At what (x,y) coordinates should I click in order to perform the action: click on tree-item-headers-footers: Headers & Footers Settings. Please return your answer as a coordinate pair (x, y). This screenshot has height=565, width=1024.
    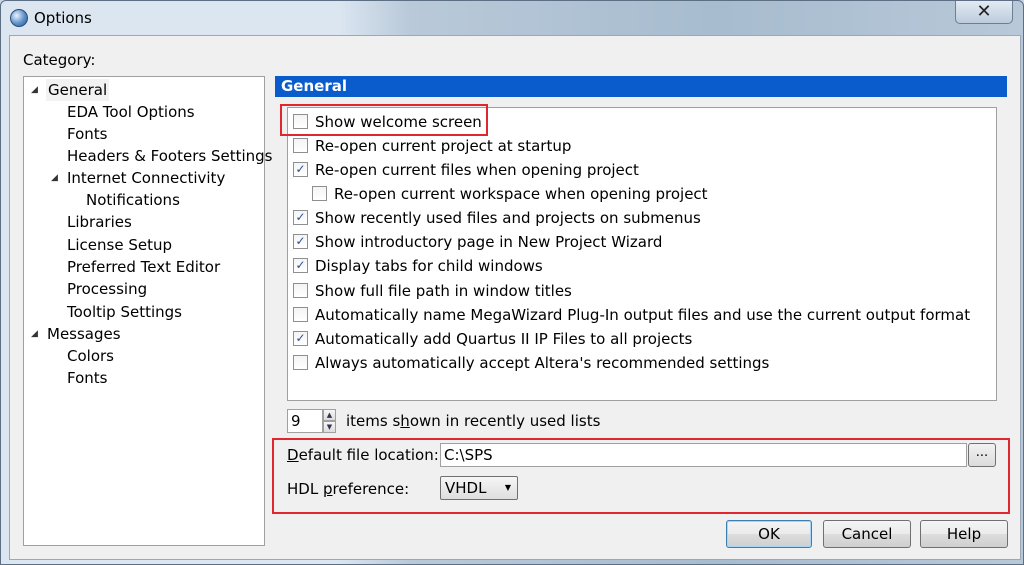
    Looking at the image, I should click on (170, 156).